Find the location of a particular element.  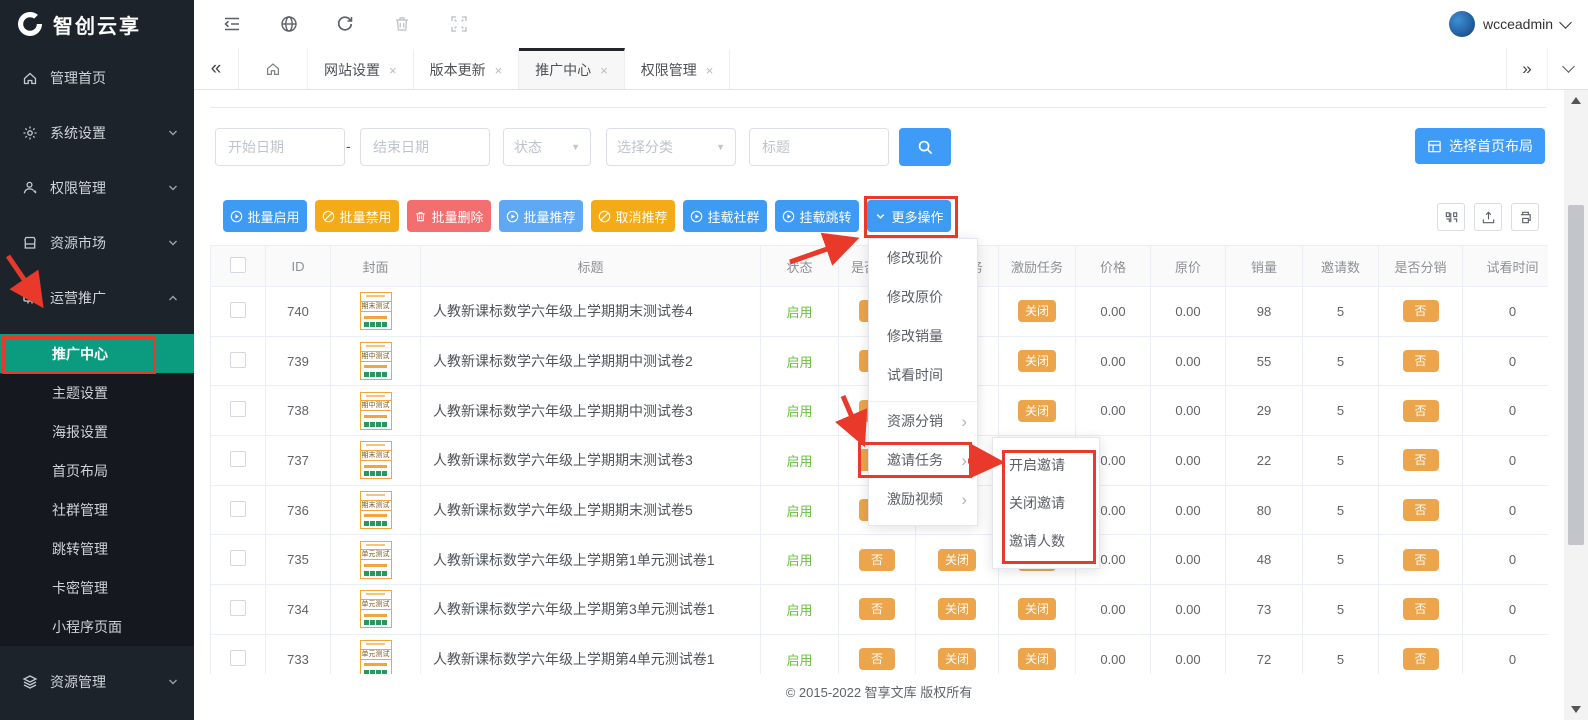

menu-item: 修改原价 is located at coordinates (923, 297).